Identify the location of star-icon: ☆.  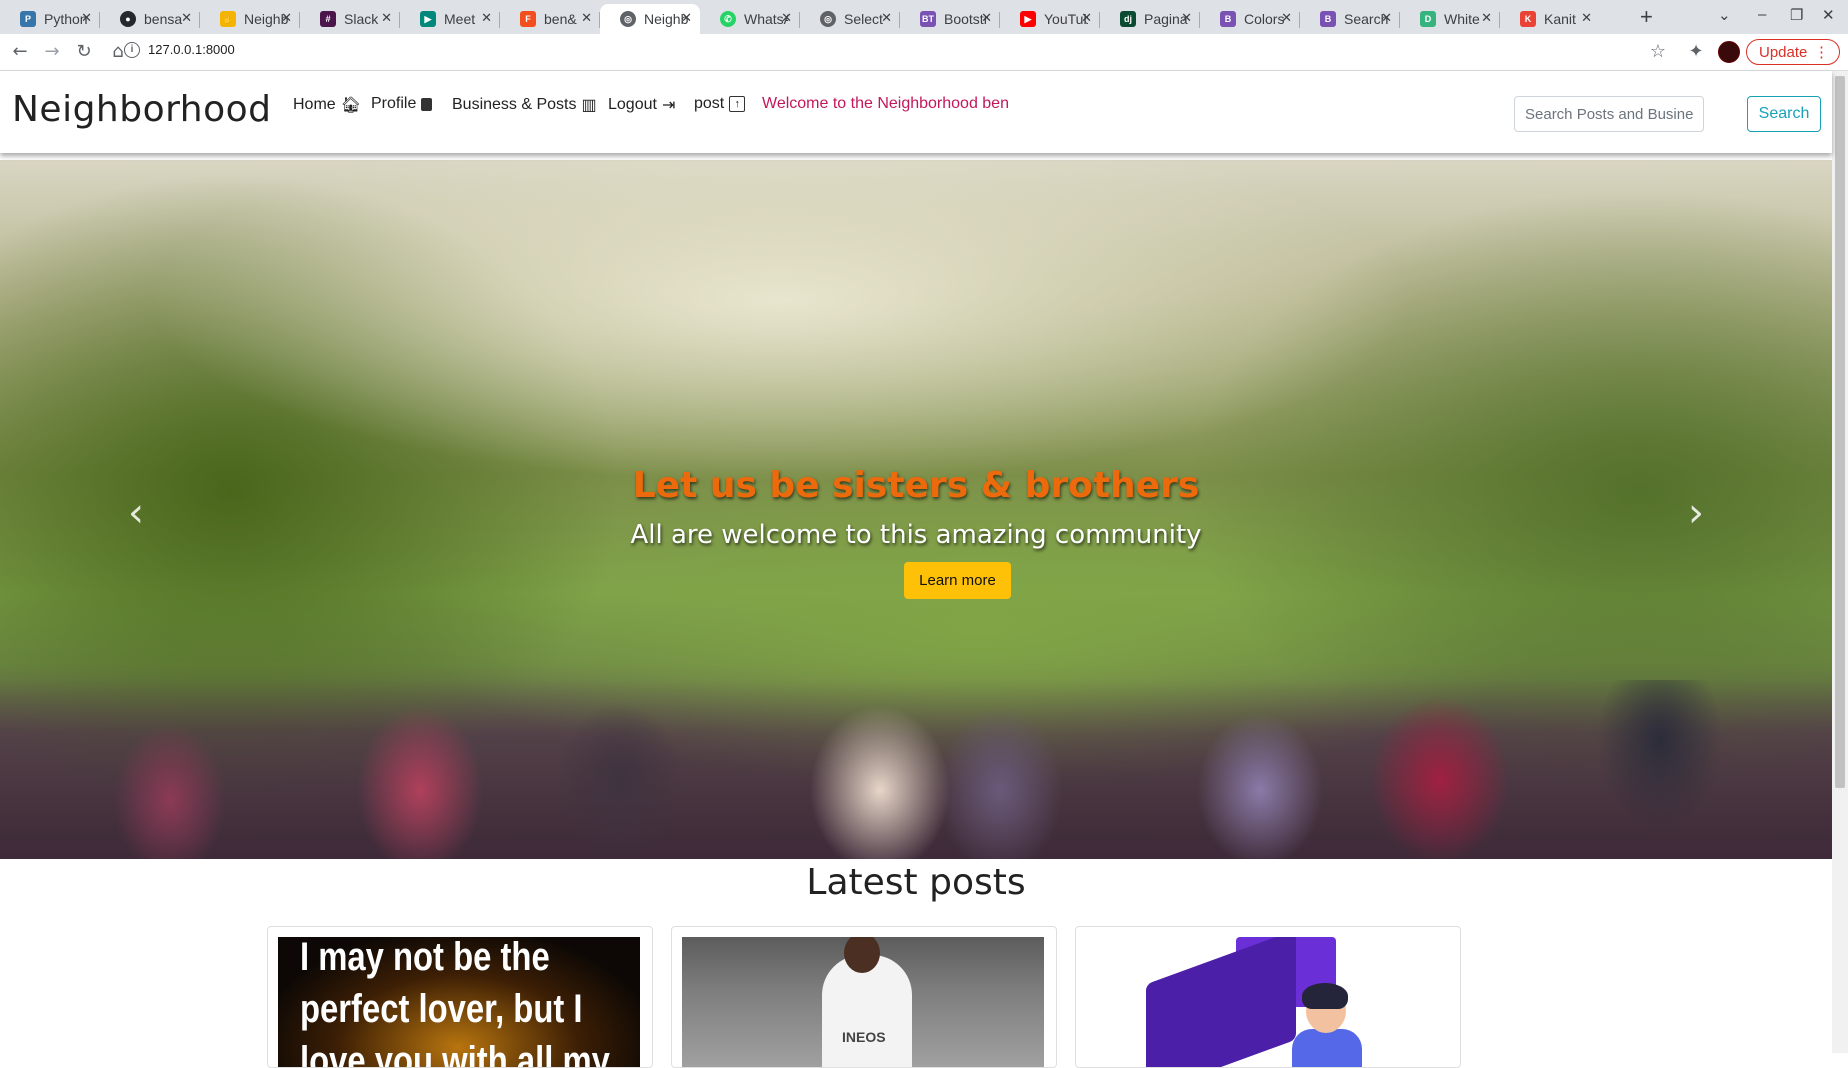
(1658, 52).